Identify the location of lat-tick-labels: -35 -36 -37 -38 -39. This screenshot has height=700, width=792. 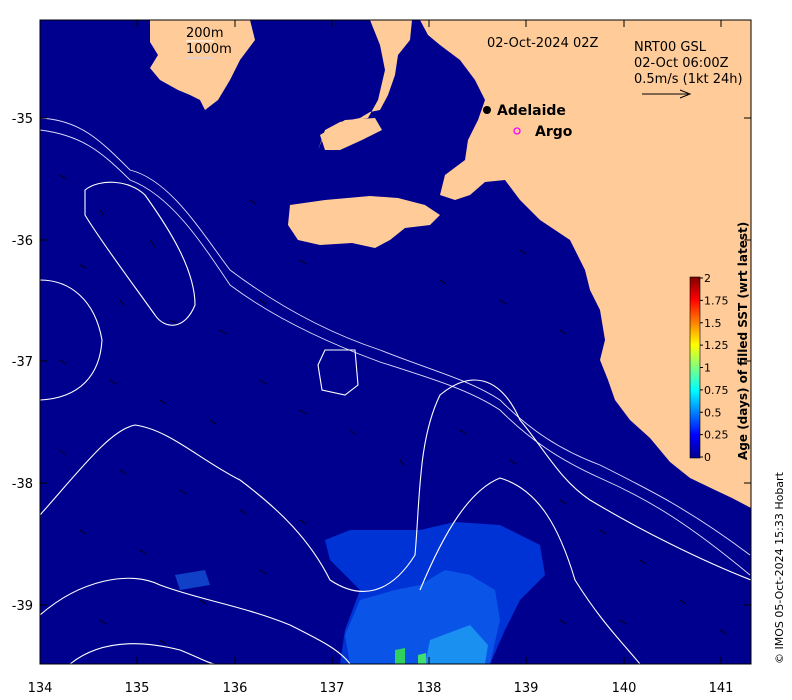
(22, 363).